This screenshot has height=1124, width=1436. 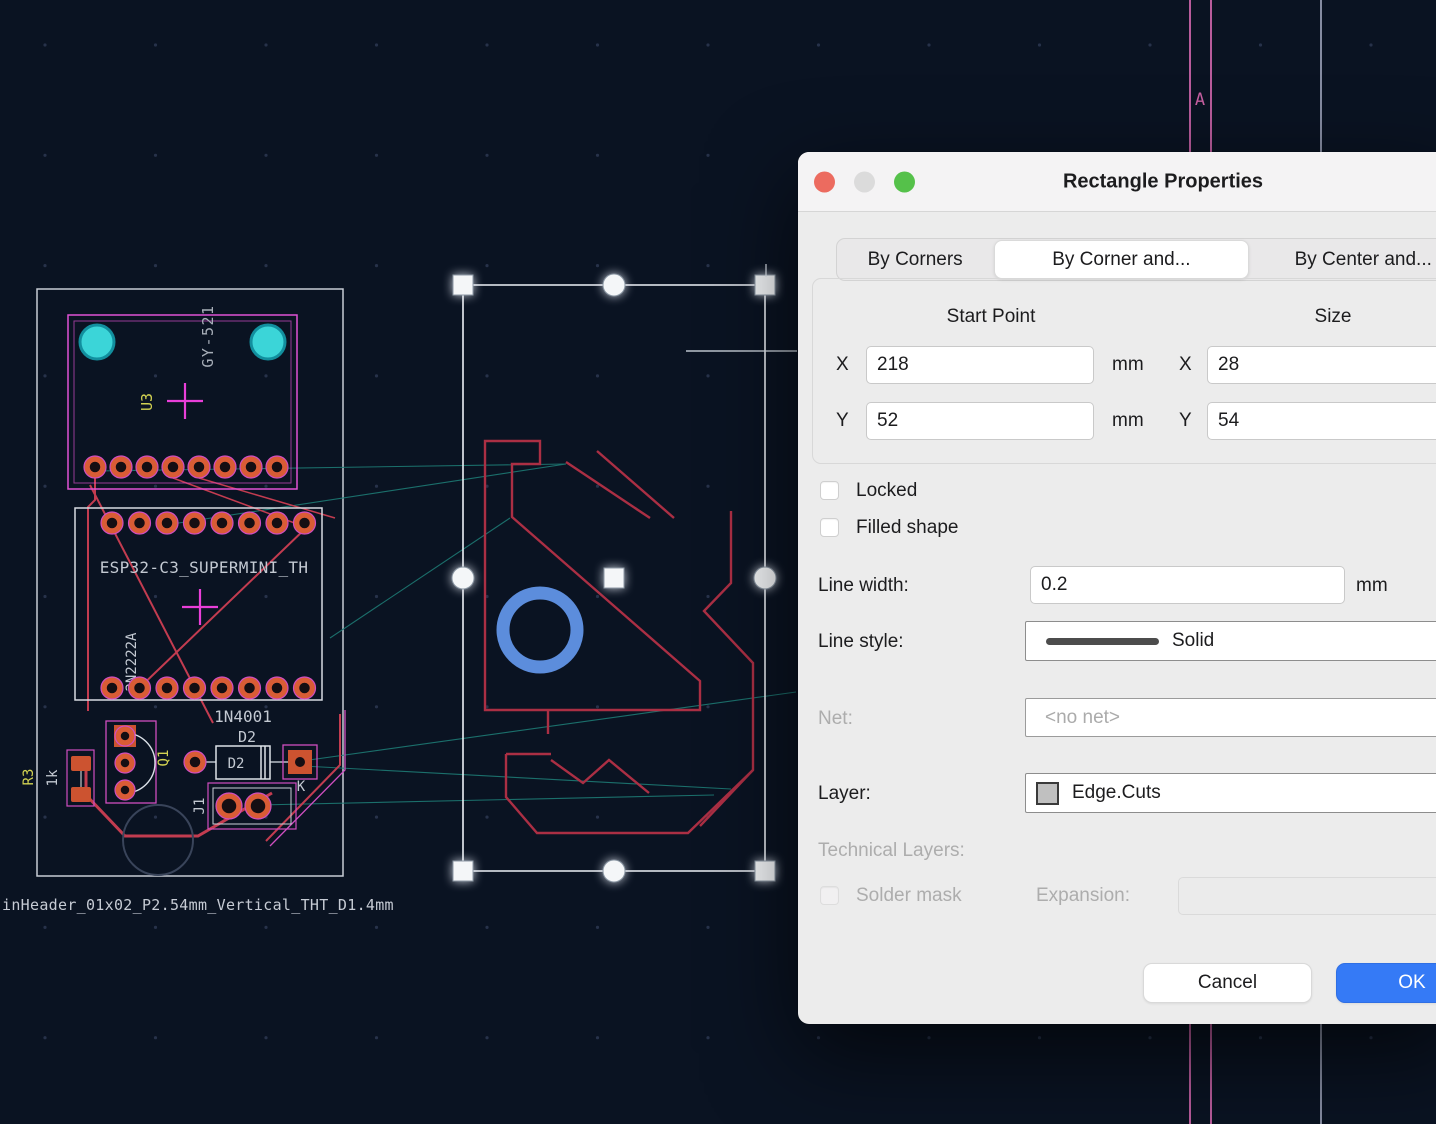 I want to click on start-y-label: Y, so click(x=842, y=420).